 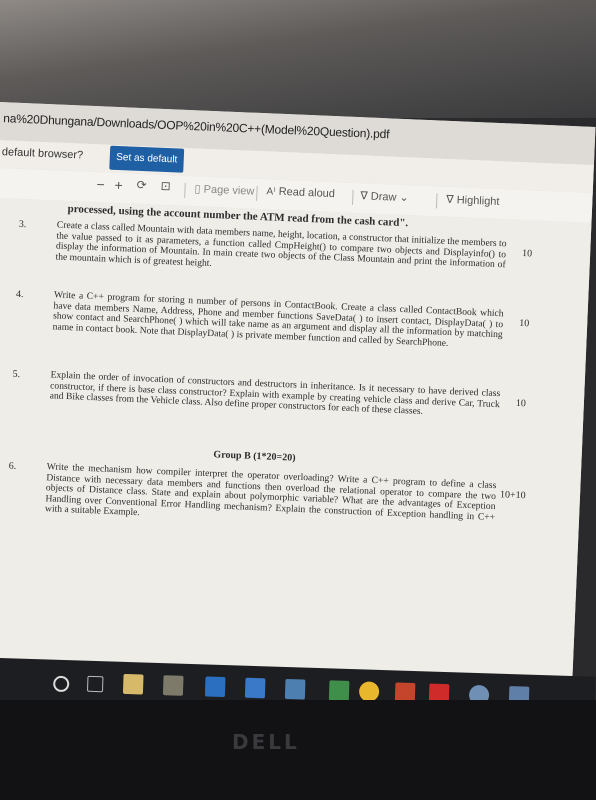 What do you see at coordinates (133, 684) in the screenshot?
I see `file-explorer-icon` at bounding box center [133, 684].